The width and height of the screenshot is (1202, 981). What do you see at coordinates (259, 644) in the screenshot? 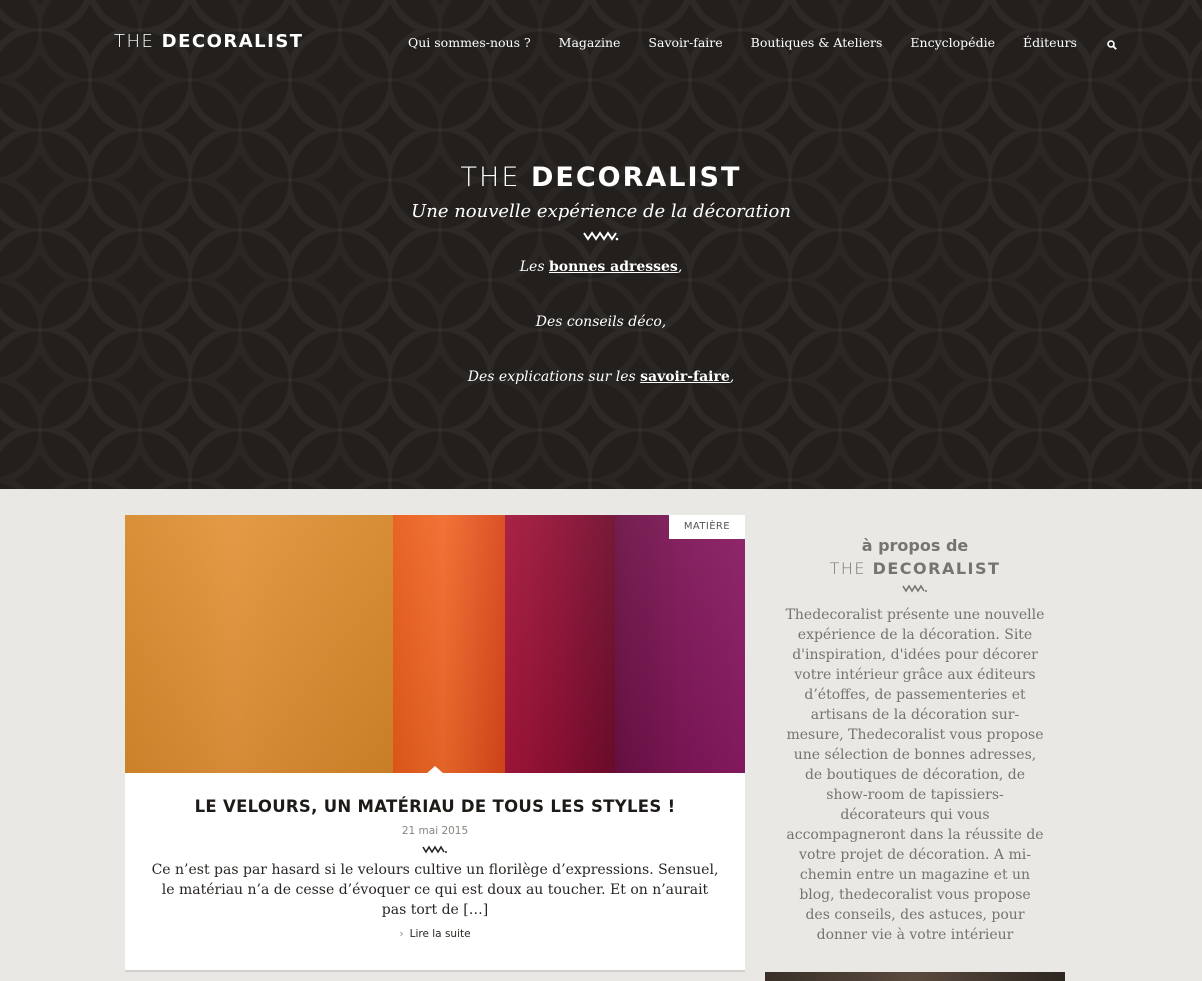
I see `velvet-stripe-orange` at bounding box center [259, 644].